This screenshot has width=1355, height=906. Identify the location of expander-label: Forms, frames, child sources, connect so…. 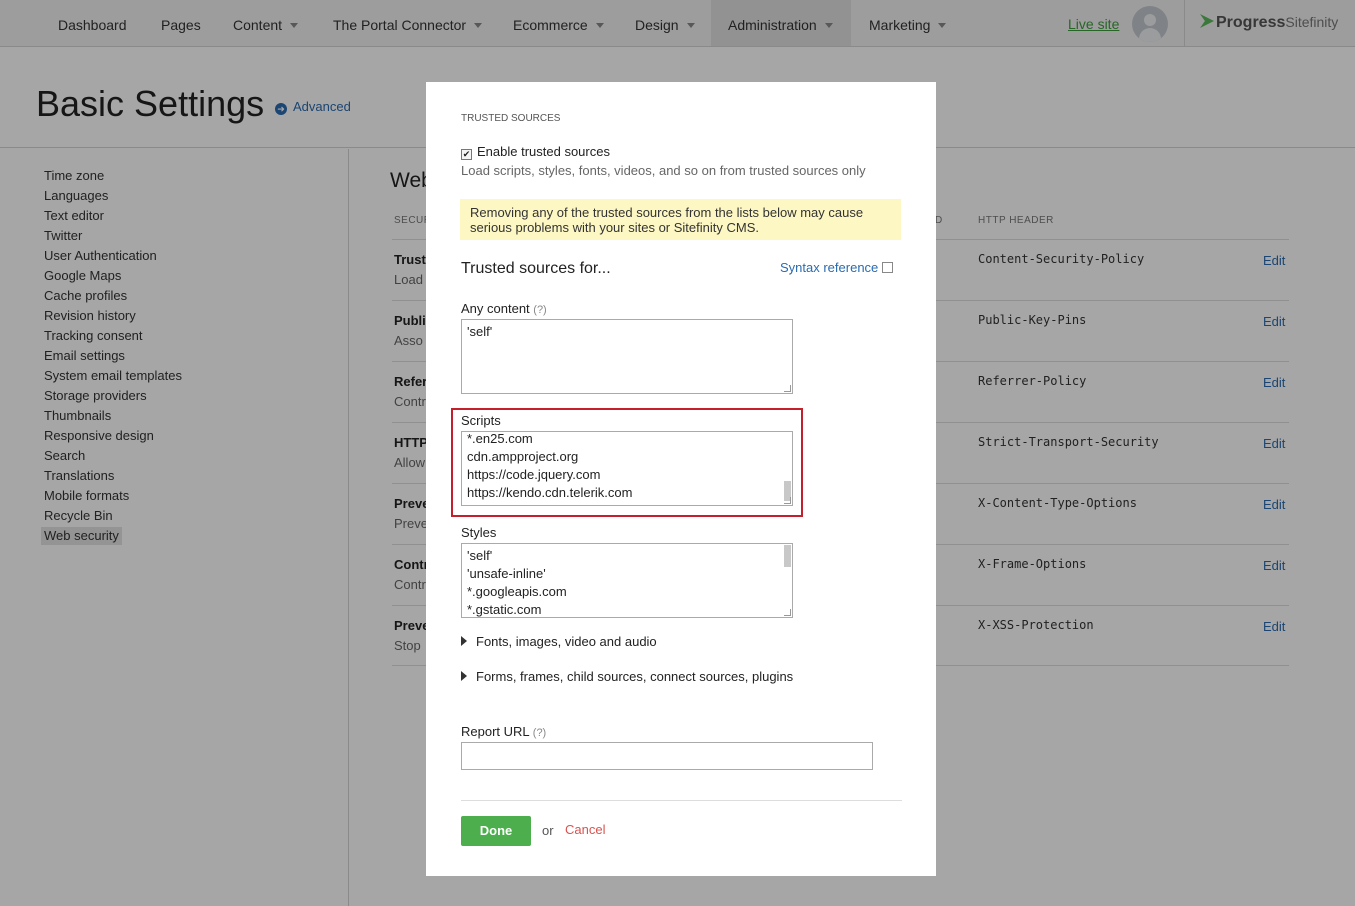
(635, 676).